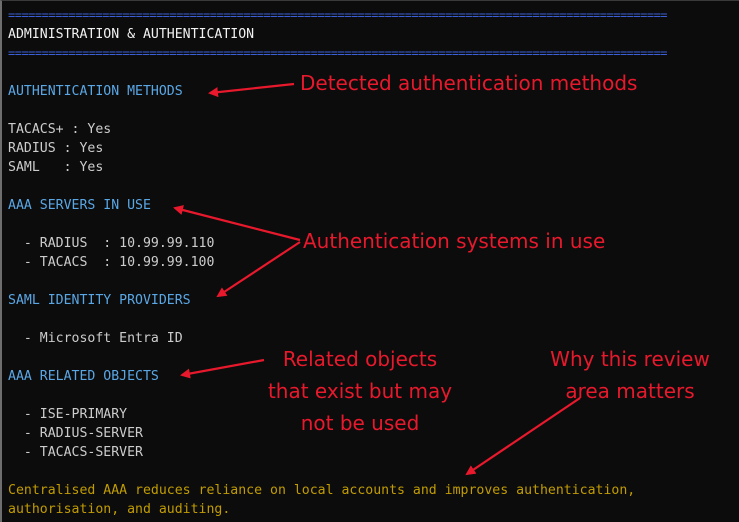 This screenshot has height=522, width=739. I want to click on arrow-to-aaa-objects, so click(222, 368).